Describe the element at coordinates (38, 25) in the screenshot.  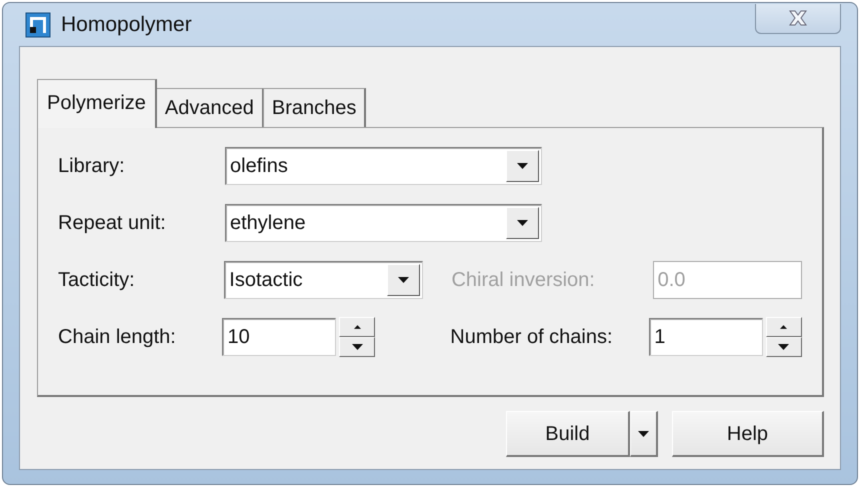
I see `app-icon` at that location.